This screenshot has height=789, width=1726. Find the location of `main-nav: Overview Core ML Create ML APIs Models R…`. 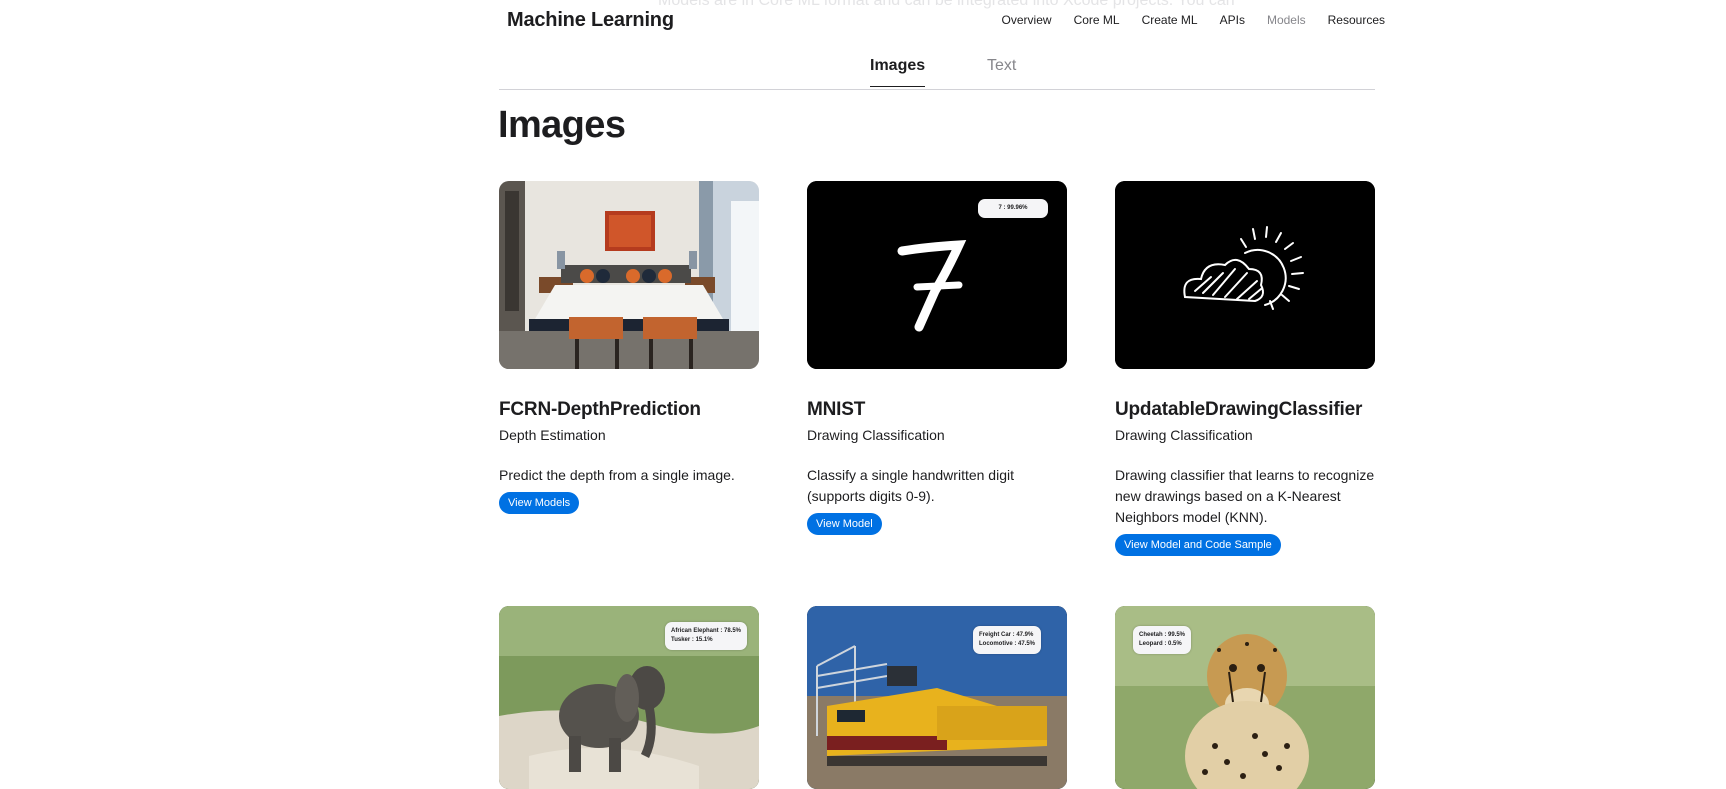

main-nav: Overview Core ML Create ML APIs Models R… is located at coordinates (1193, 20).